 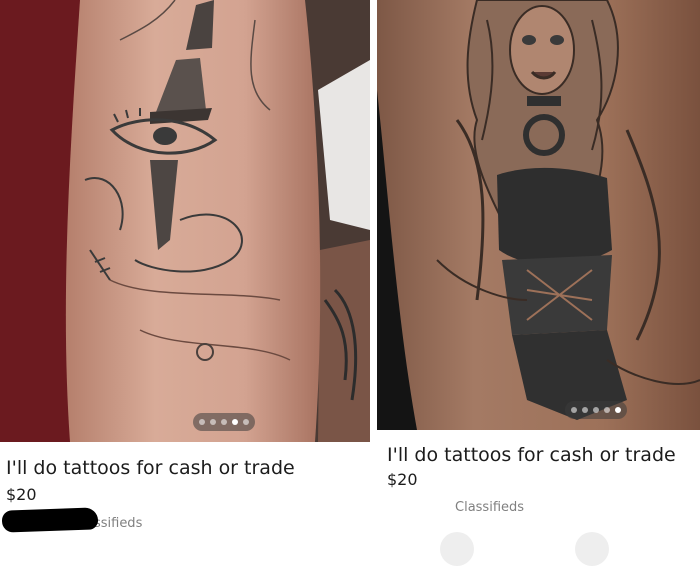 What do you see at coordinates (50, 520) in the screenshot?
I see `redaction-scribble` at bounding box center [50, 520].